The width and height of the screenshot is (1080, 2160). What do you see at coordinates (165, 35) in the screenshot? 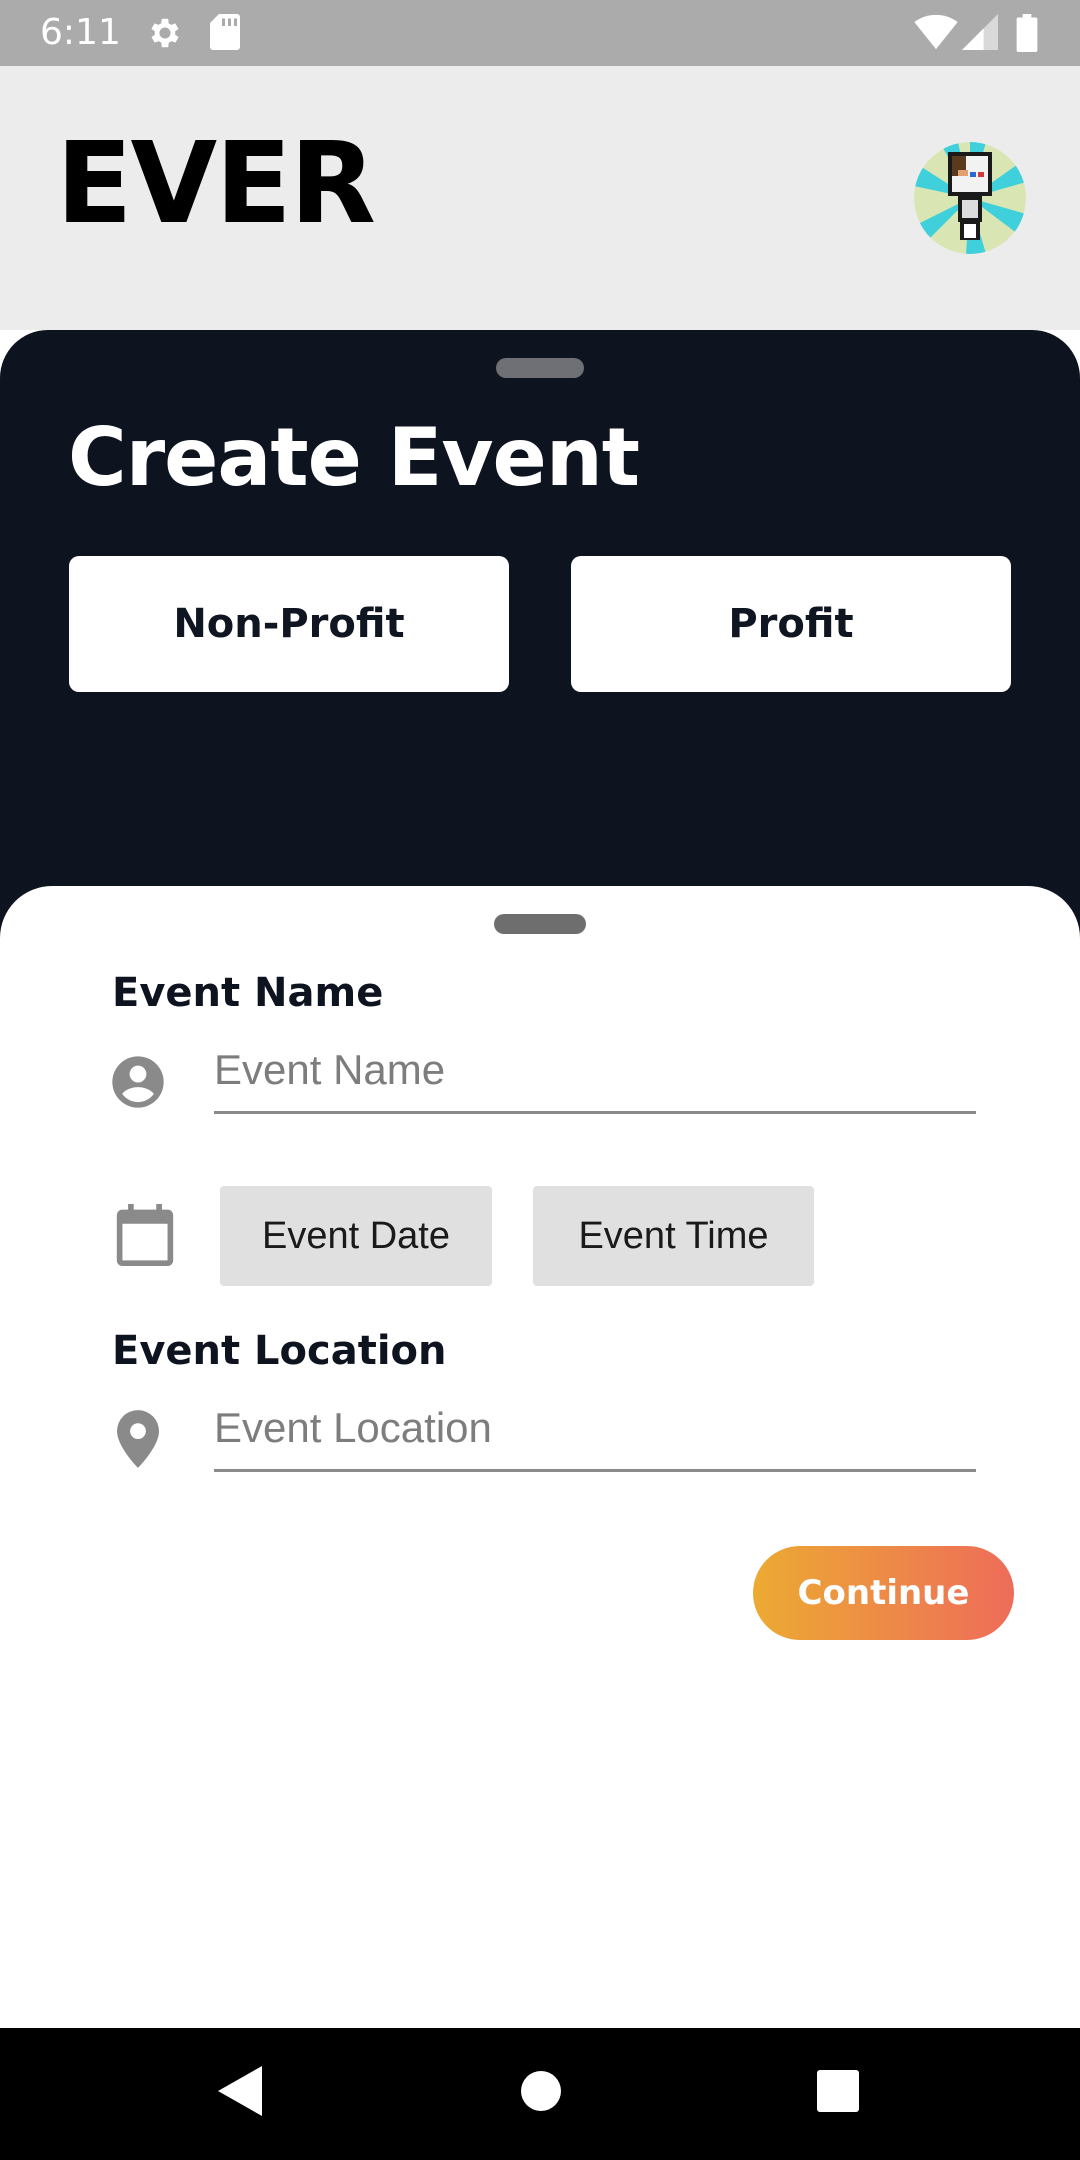
I see `settings-icon` at bounding box center [165, 35].